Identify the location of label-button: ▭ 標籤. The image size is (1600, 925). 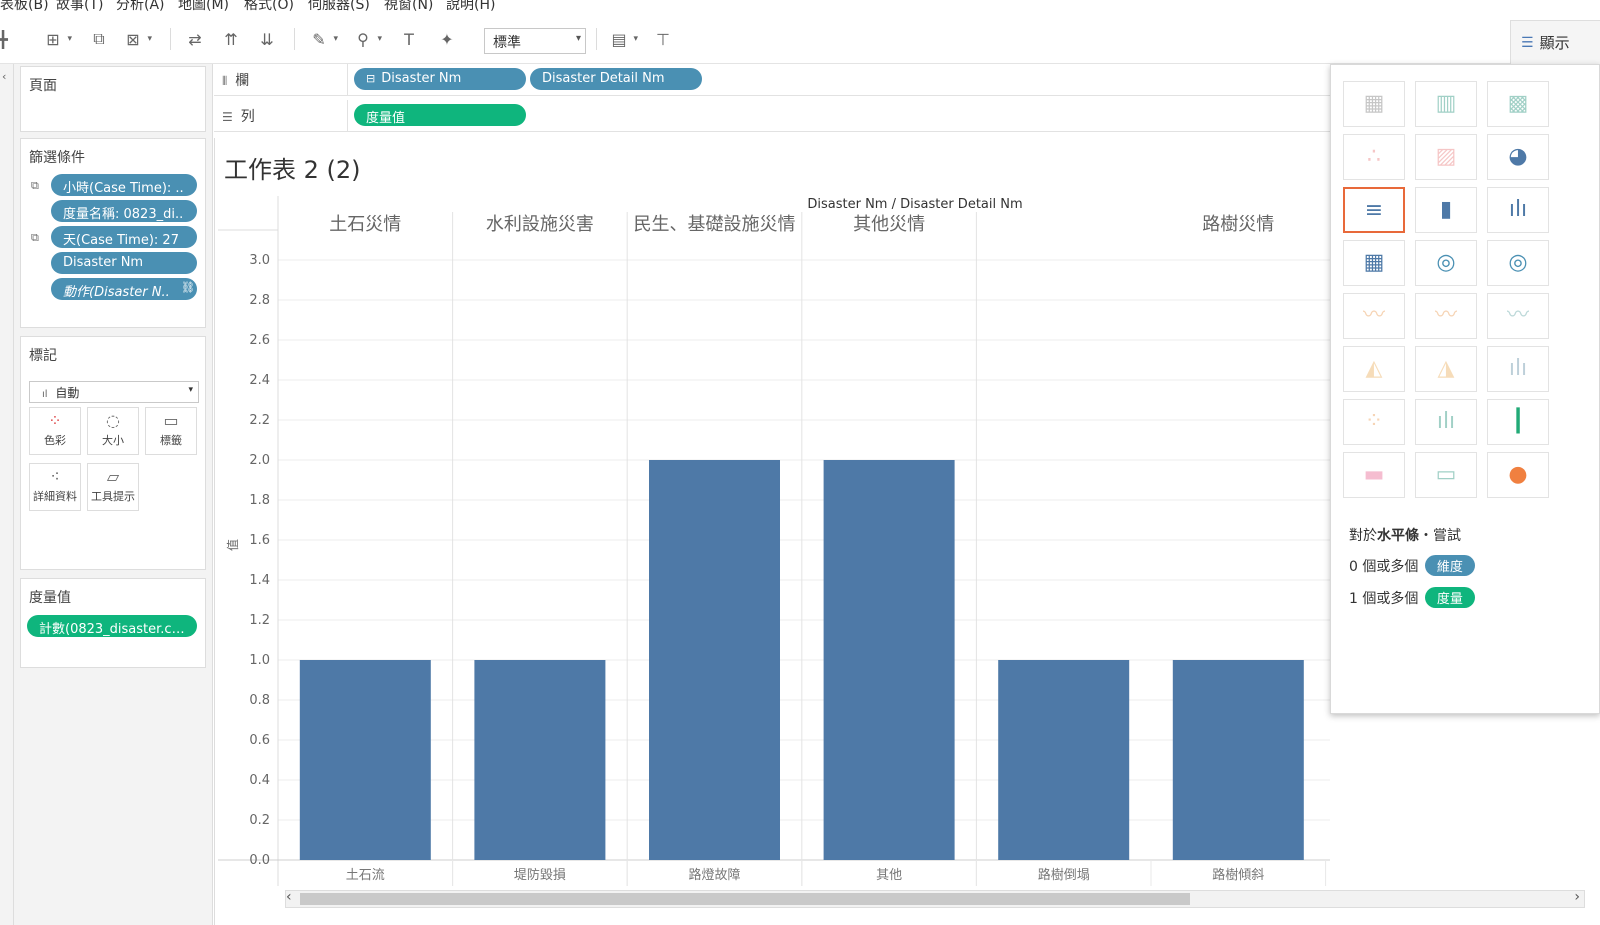
(171, 431).